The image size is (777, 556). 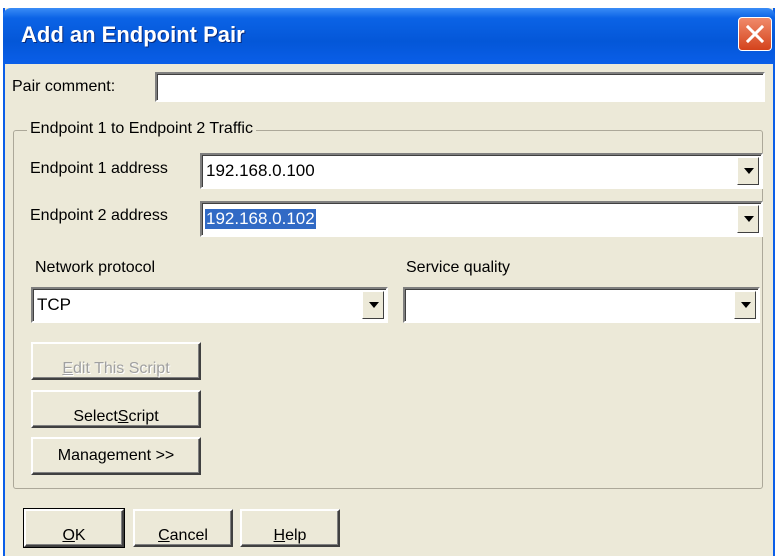 What do you see at coordinates (260, 170) in the screenshot?
I see `endpoint1-value: 192.168.0.100` at bounding box center [260, 170].